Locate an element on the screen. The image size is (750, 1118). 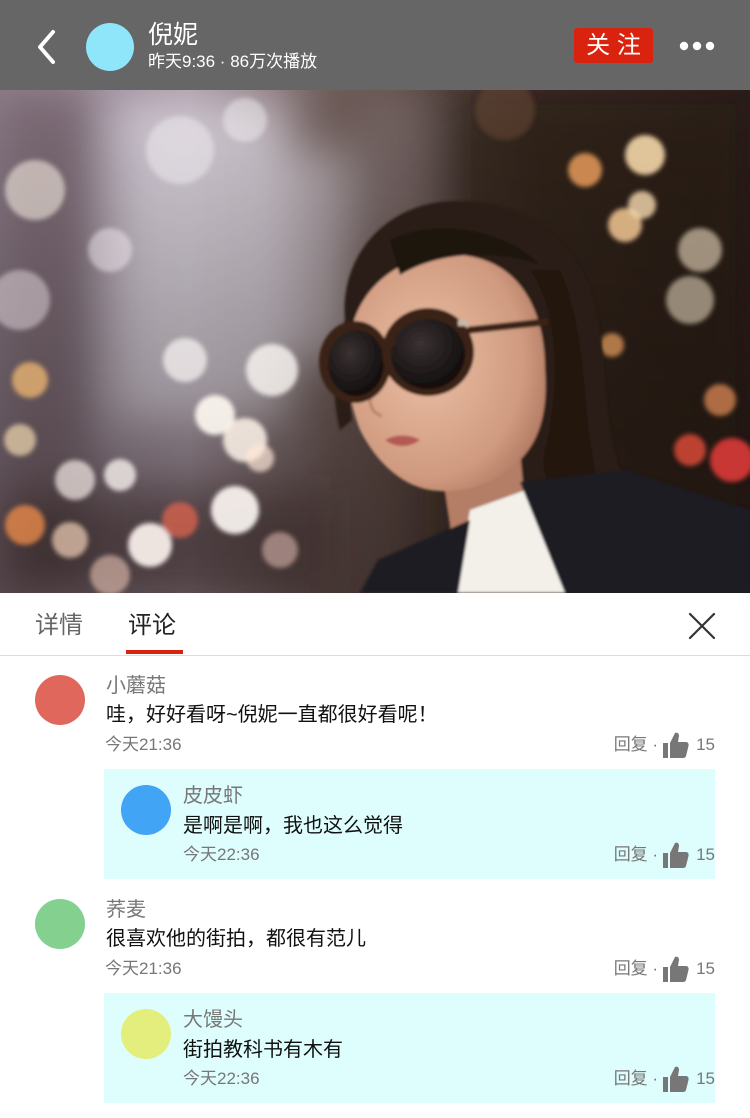
post-meta: 昨天9:36 · 86万次播放 is located at coordinates (233, 61).